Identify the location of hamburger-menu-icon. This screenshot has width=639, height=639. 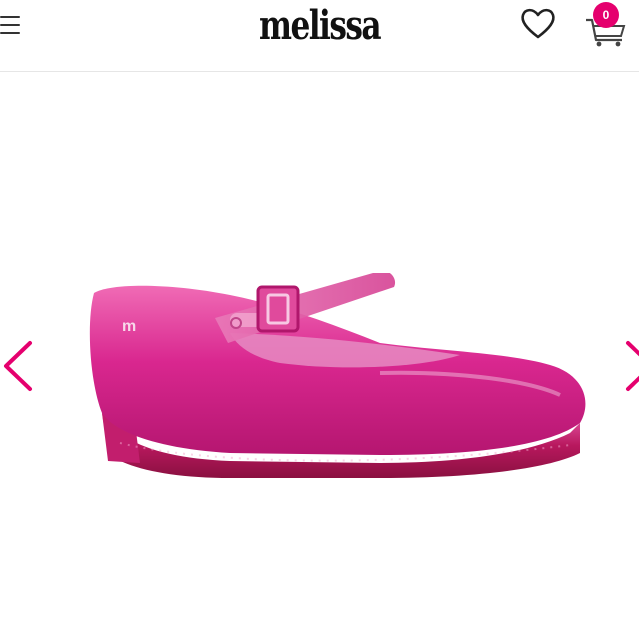
(13, 26).